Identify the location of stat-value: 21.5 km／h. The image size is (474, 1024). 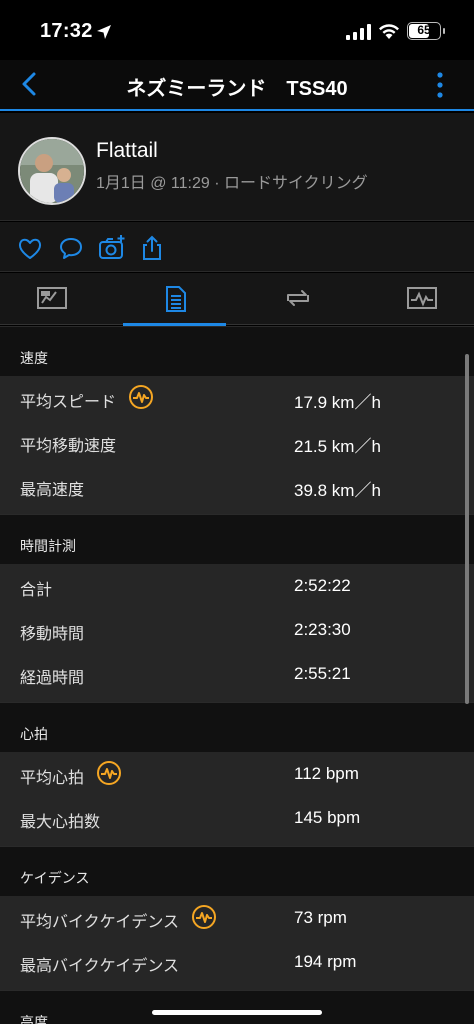
(337, 446).